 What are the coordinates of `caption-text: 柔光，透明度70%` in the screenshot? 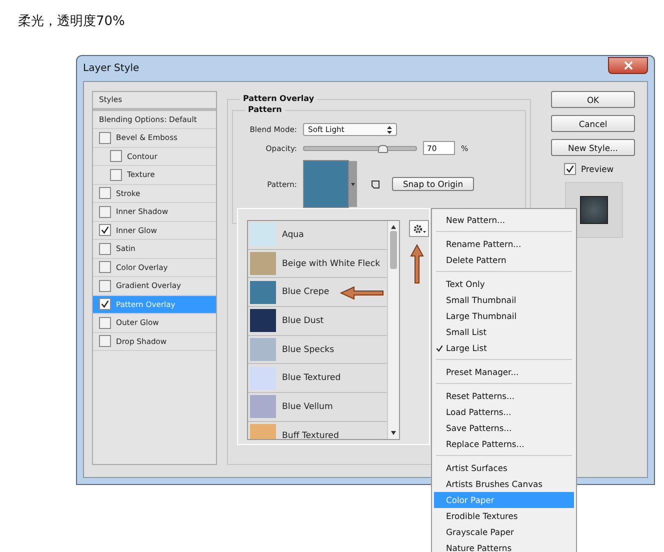 It's located at (71, 22).